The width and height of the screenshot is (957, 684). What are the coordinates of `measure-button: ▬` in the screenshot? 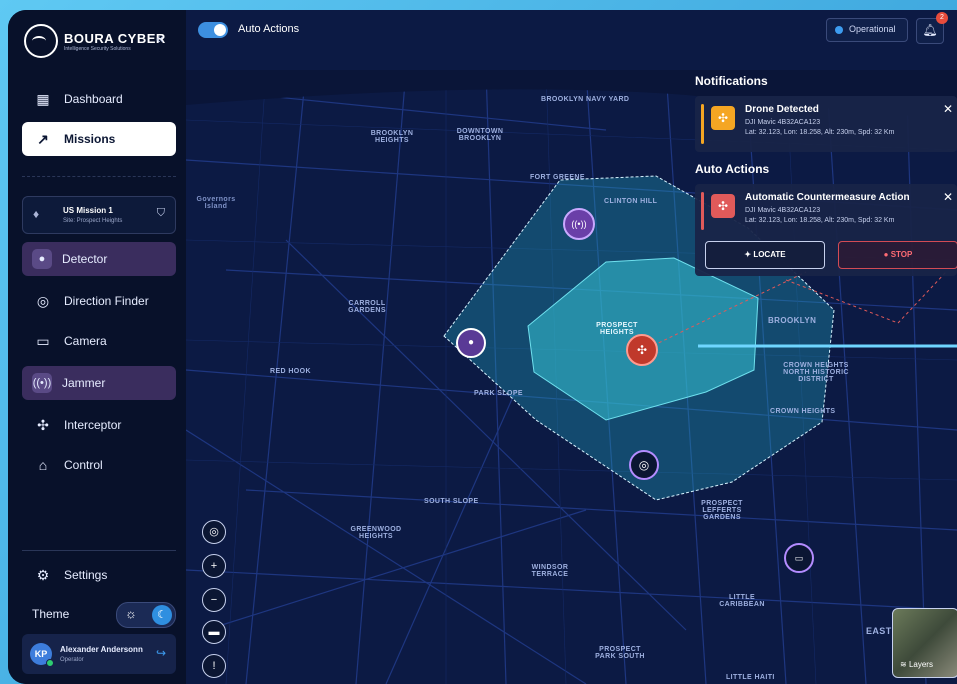 It's located at (214, 632).